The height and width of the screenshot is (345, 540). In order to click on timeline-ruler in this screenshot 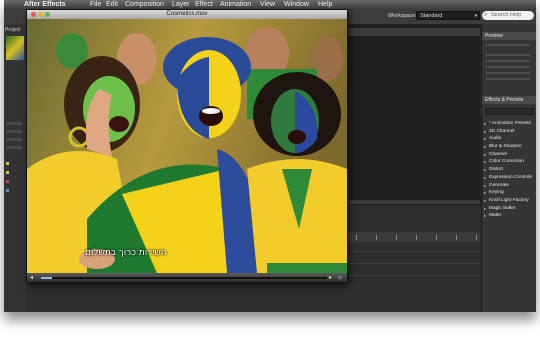, I will do `click(412, 237)`.